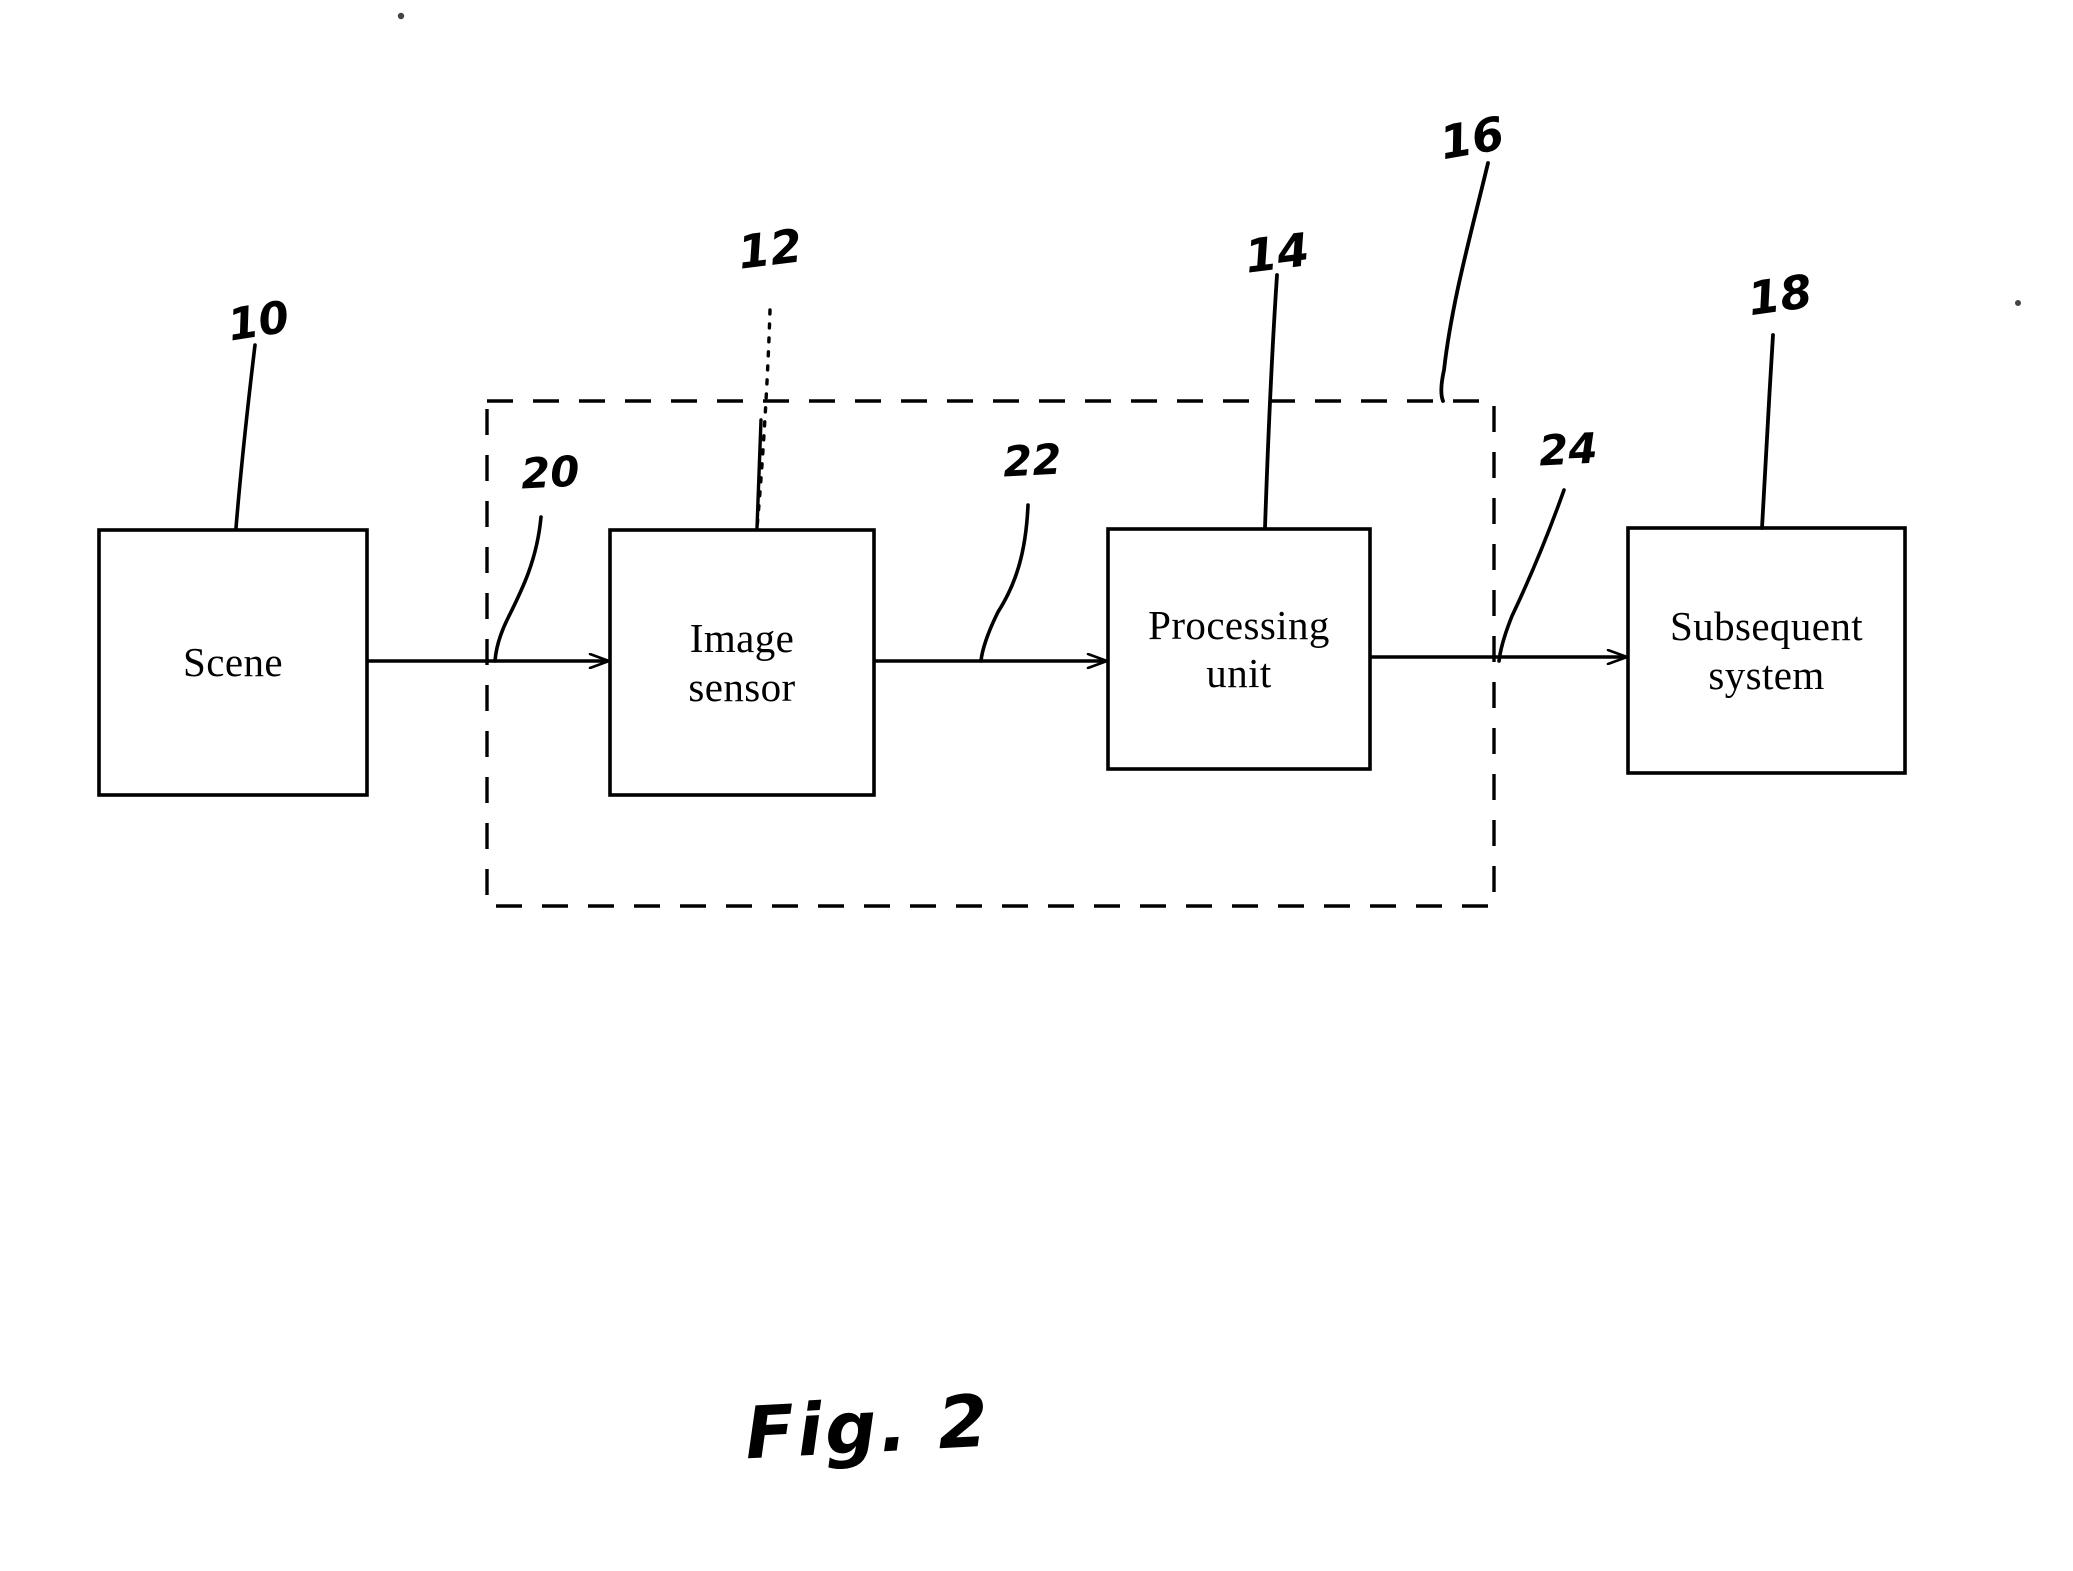 The image size is (2073, 1571). I want to click on block-scene, so click(233, 662).